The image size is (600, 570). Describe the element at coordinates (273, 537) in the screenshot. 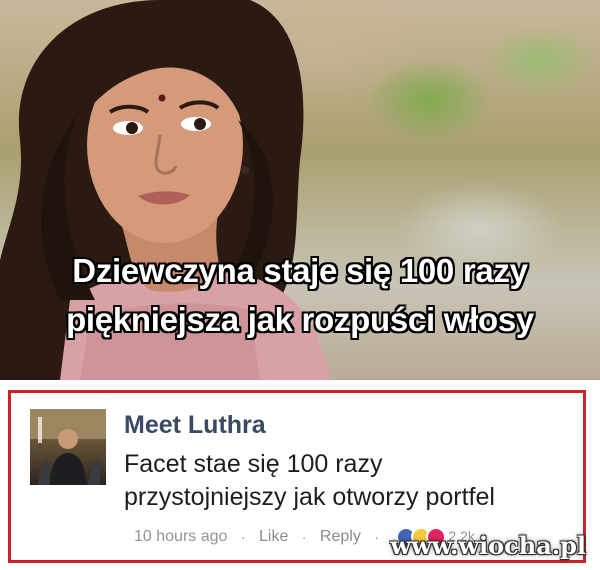

I see `like-link: Like` at that location.